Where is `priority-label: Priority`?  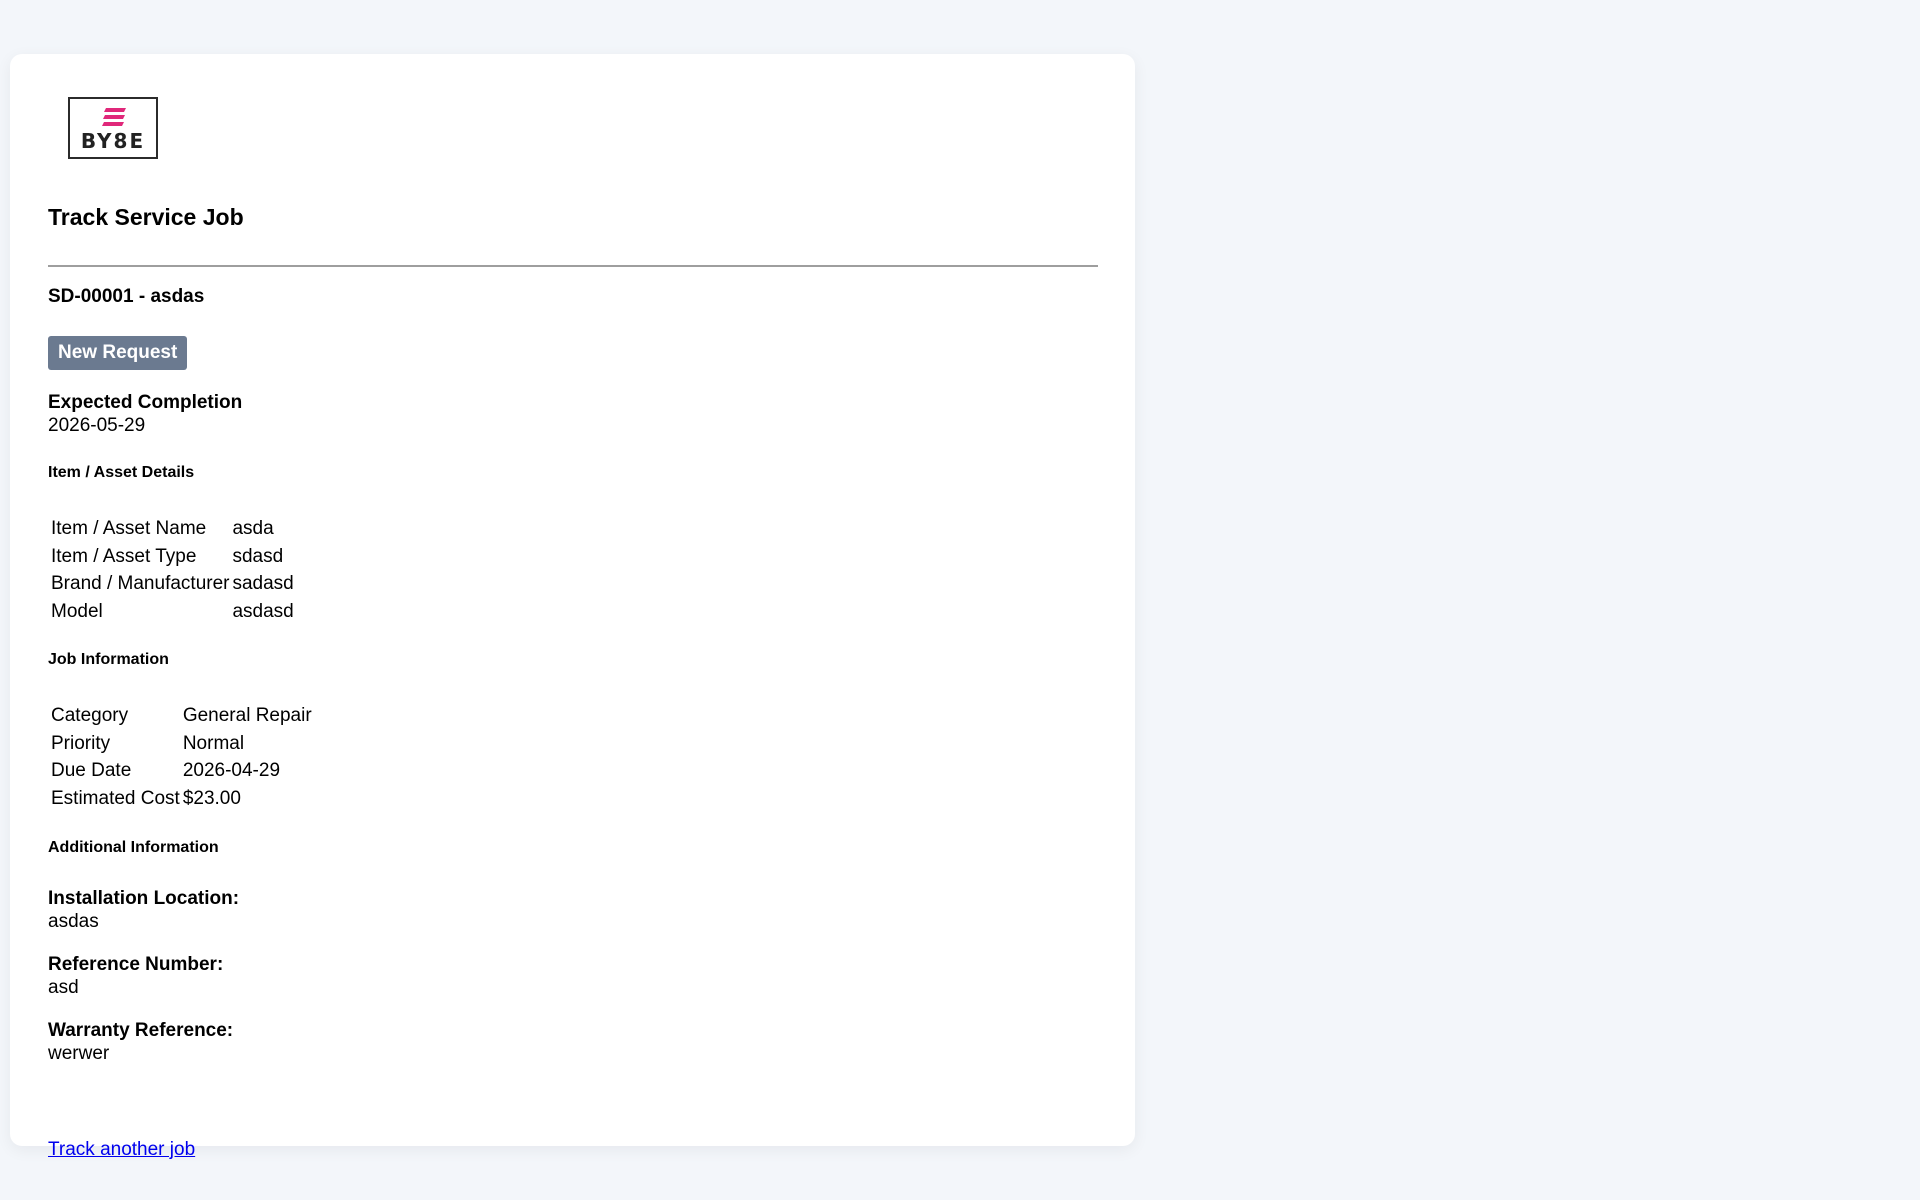
priority-label: Priority is located at coordinates (81, 743).